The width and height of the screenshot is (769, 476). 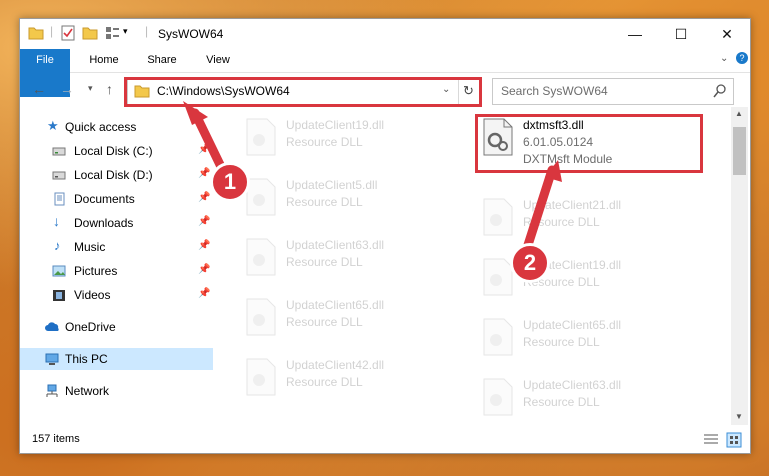 I want to click on callout-badge-2: 2, so click(x=530, y=263).